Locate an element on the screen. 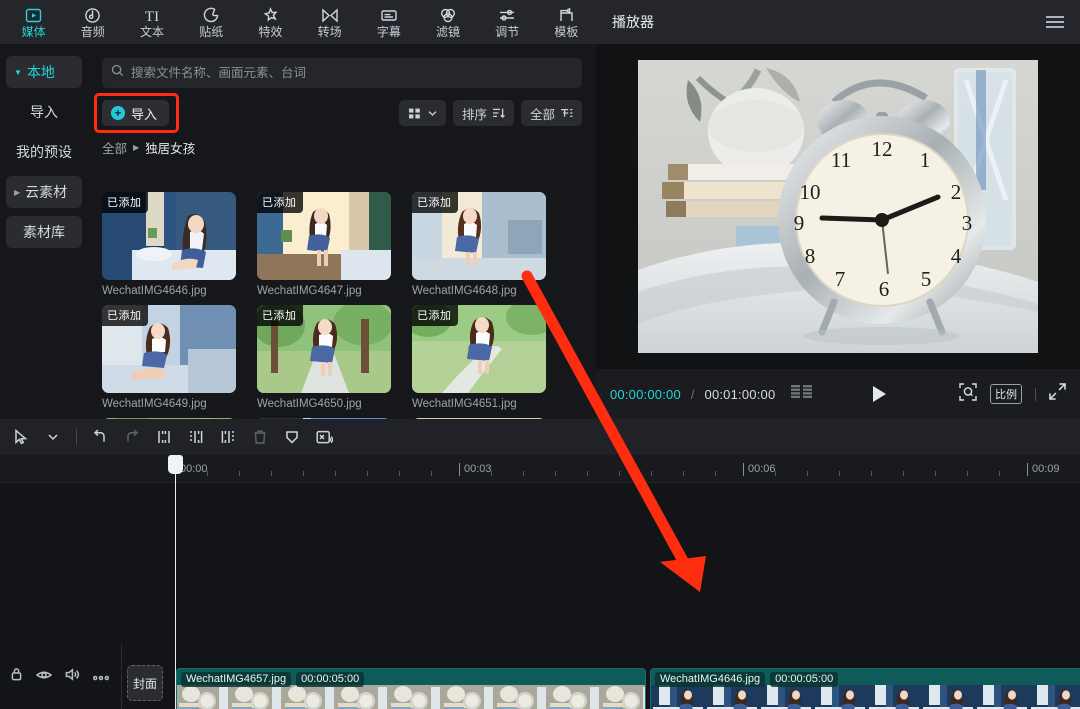  undo-icon is located at coordinates (100, 437).